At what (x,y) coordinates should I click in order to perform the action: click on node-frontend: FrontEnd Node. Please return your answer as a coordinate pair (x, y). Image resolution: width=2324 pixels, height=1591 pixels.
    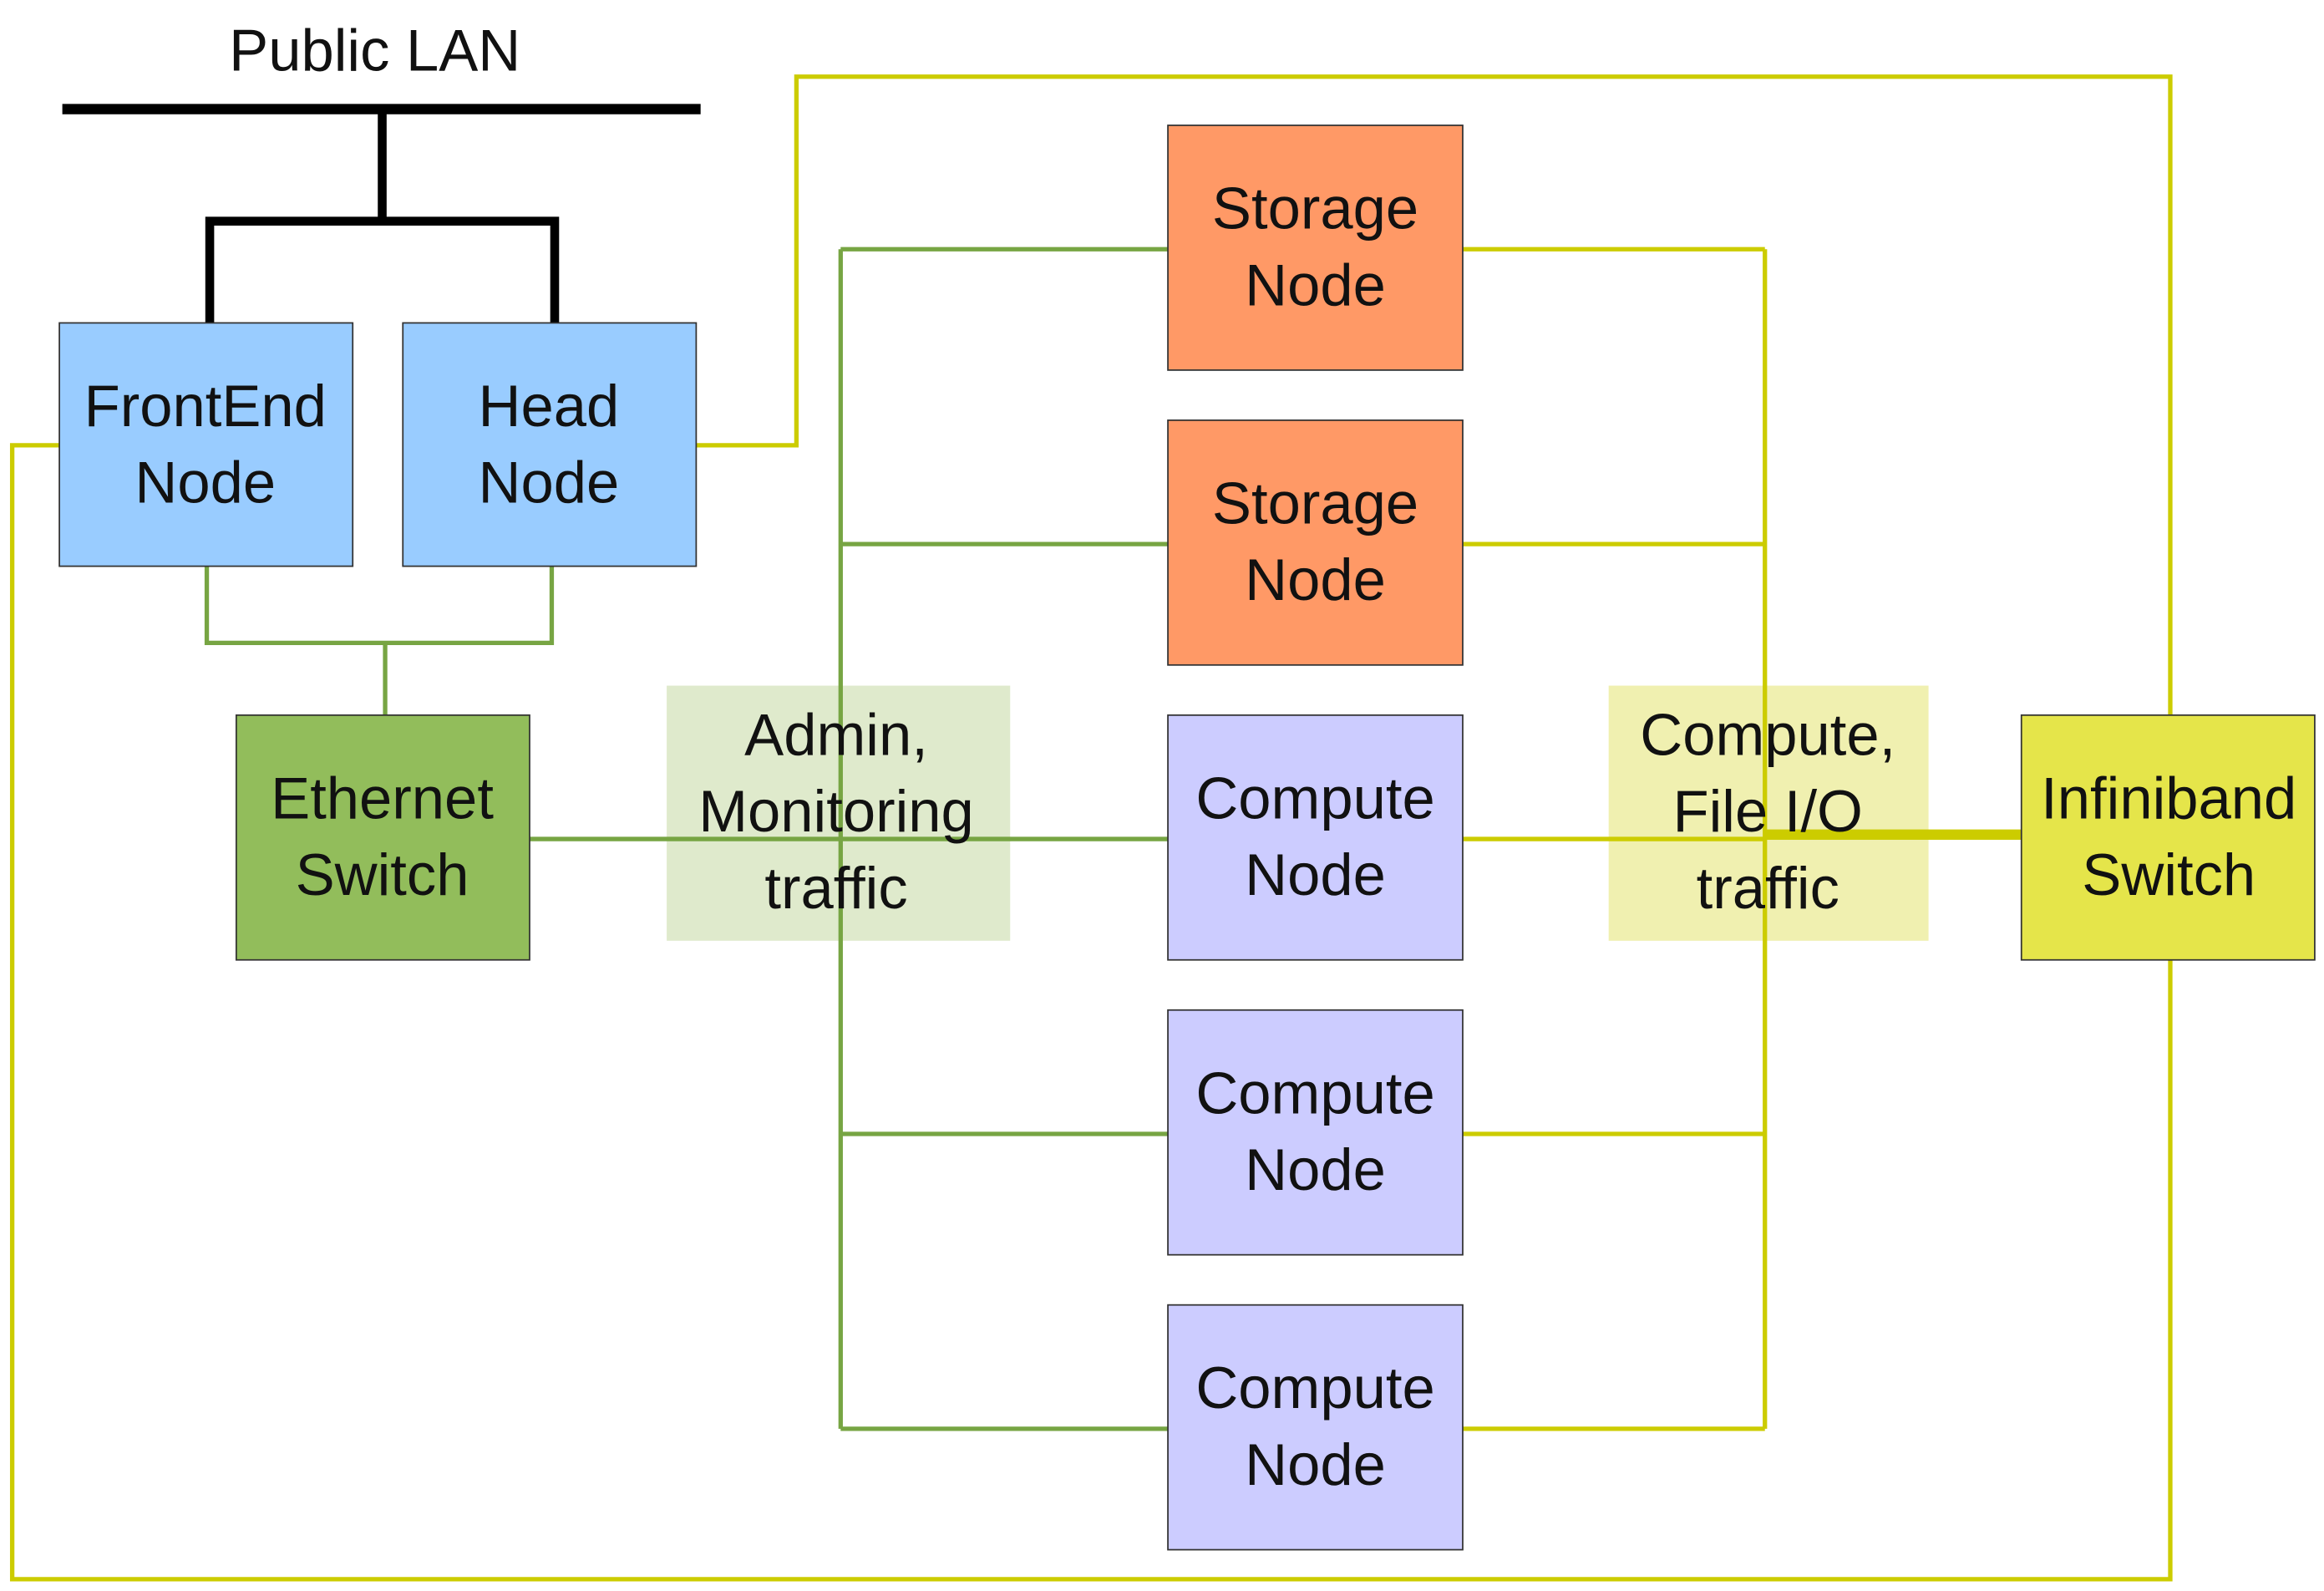
    Looking at the image, I should click on (206, 445).